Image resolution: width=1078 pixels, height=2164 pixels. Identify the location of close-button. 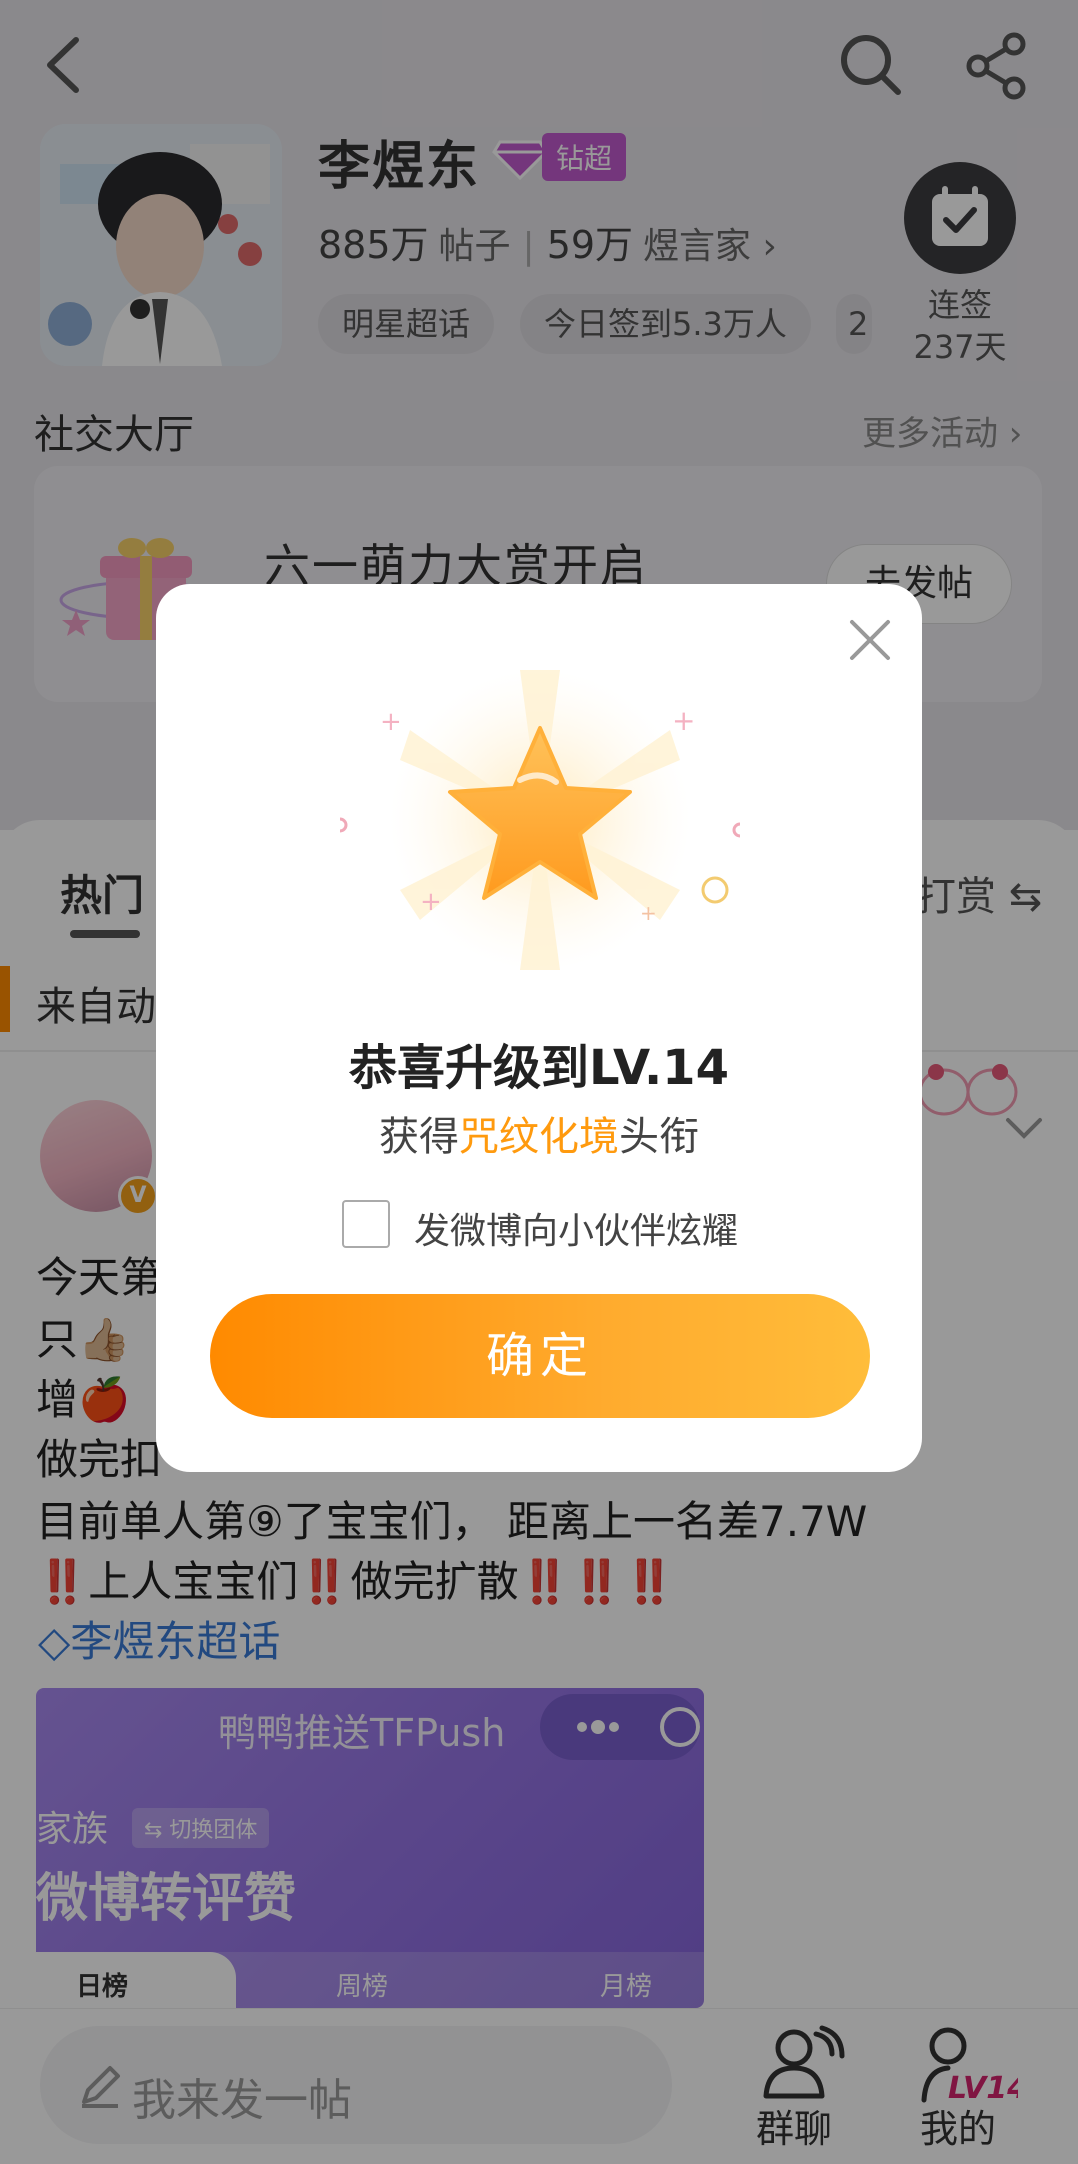
(870, 640).